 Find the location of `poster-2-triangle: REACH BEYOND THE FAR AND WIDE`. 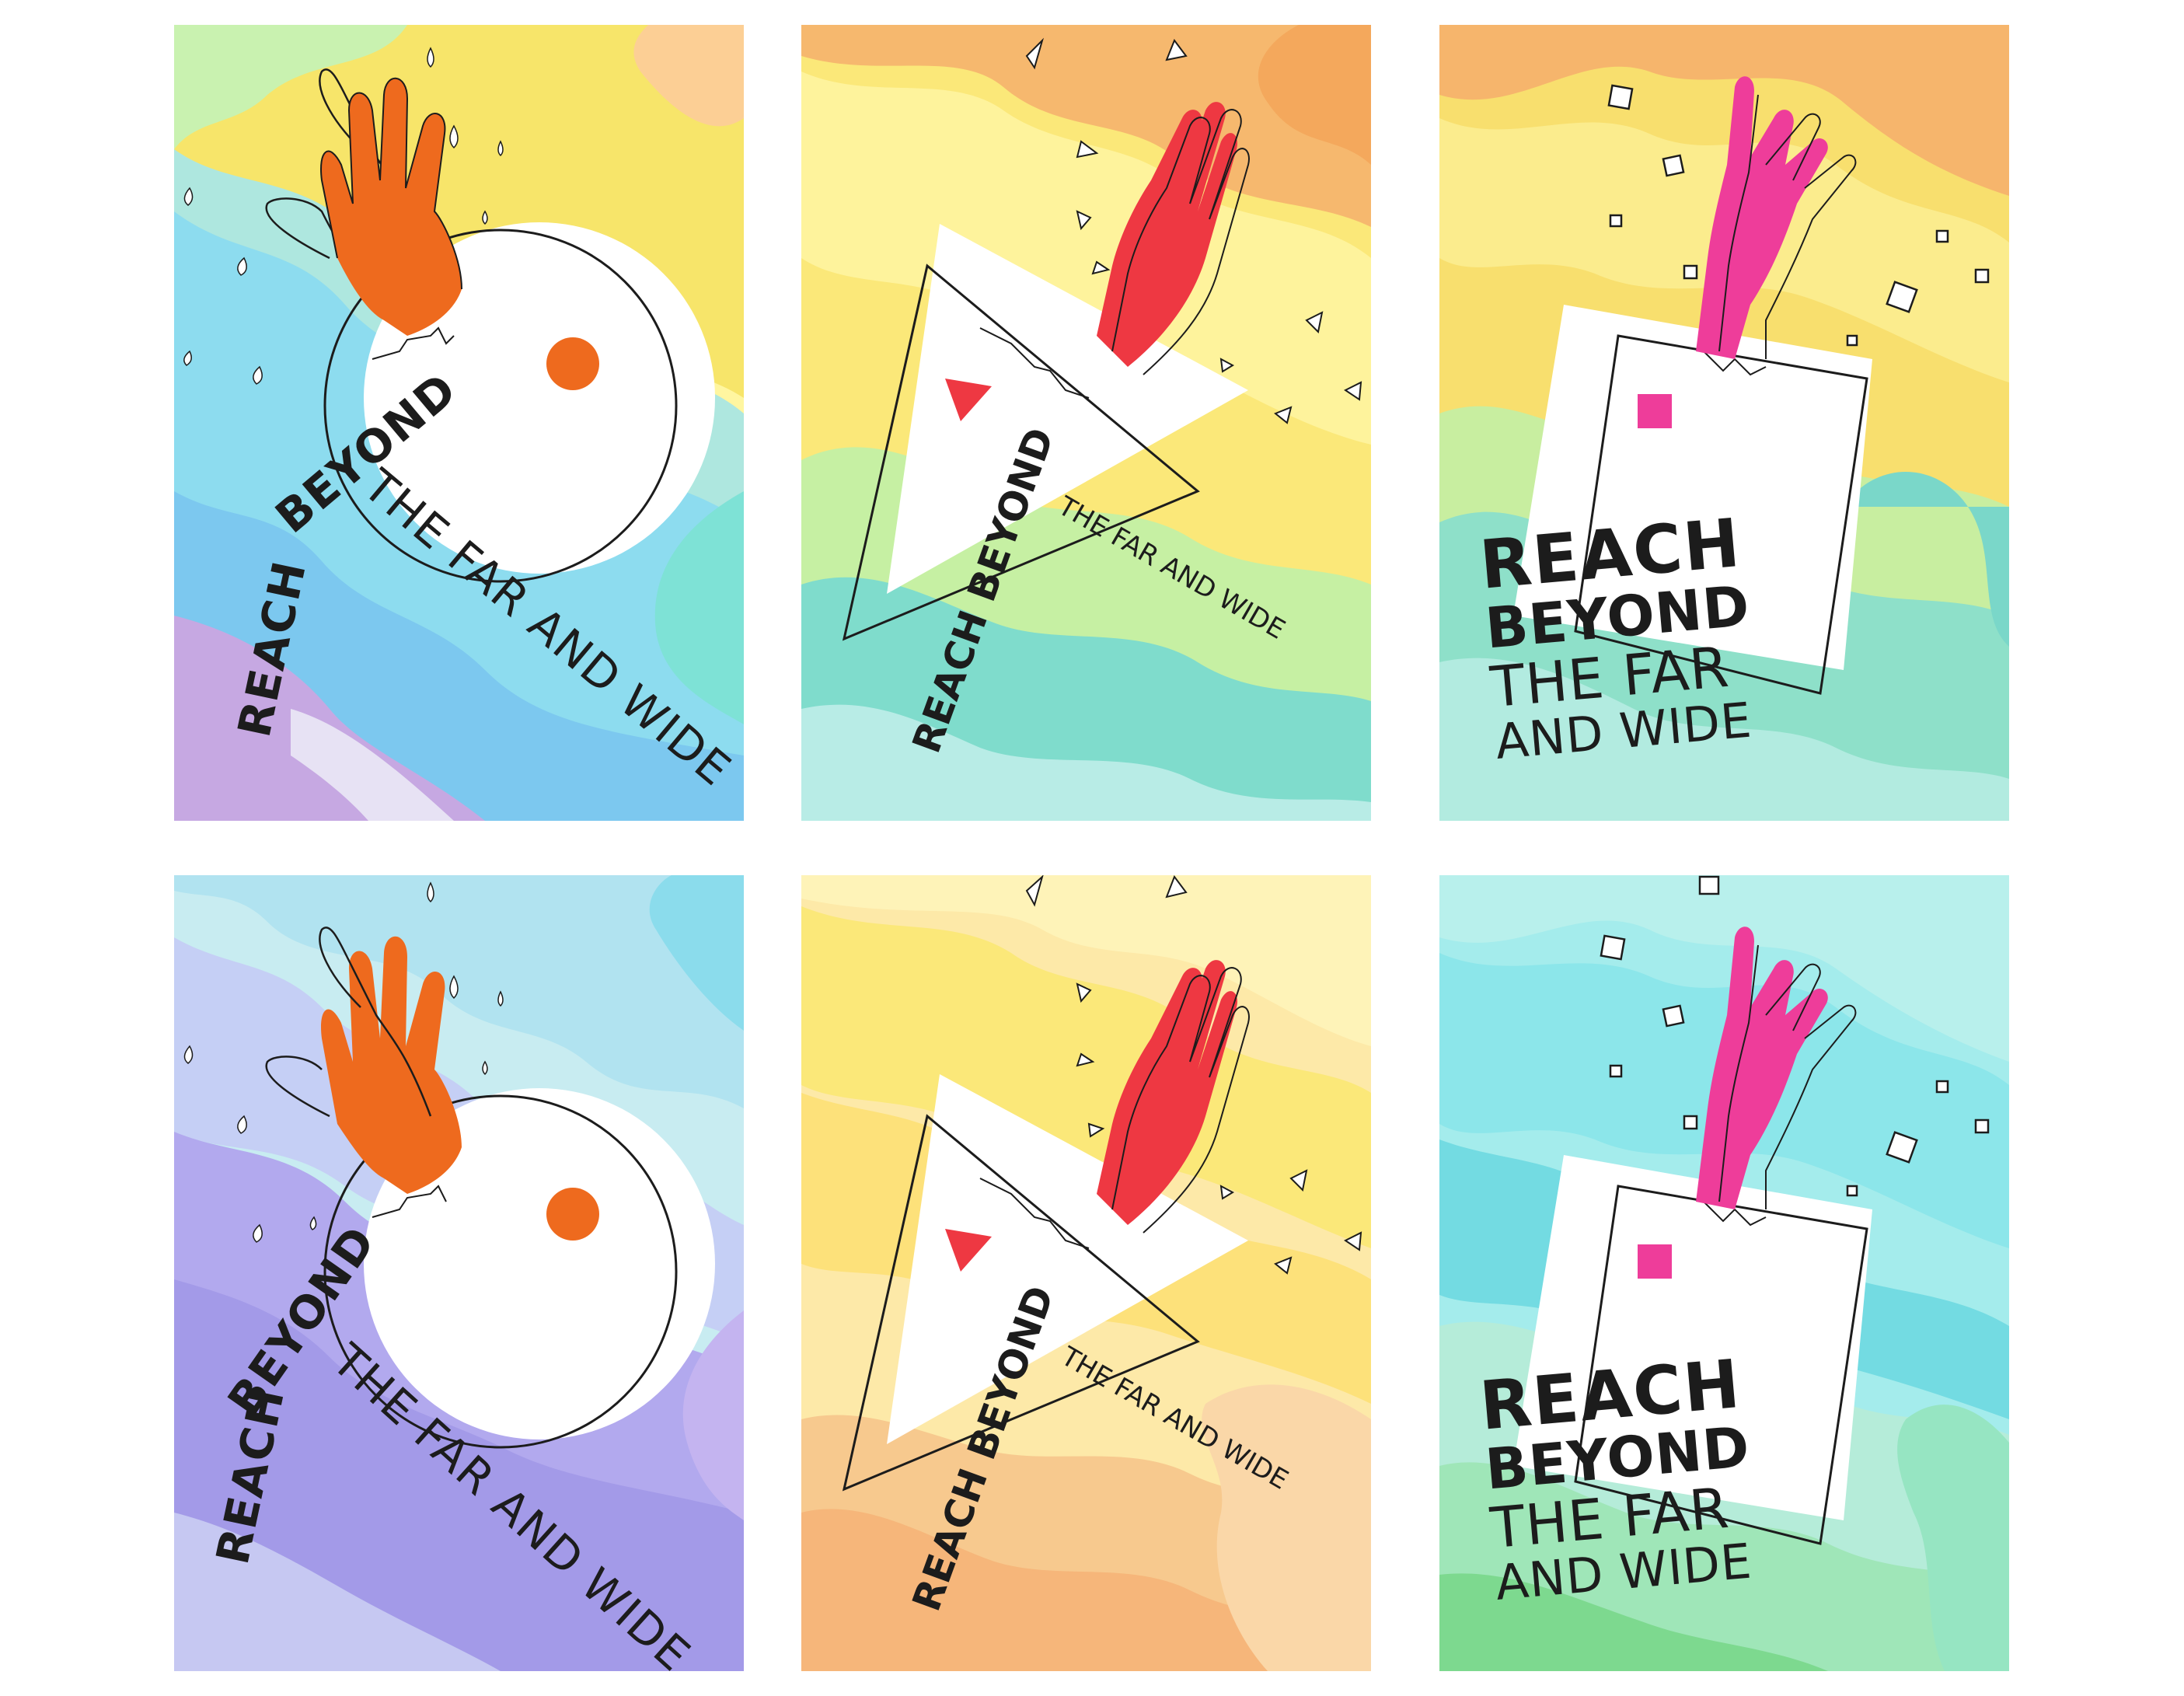

poster-2-triangle: REACH BEYOND THE FAR AND WIDE is located at coordinates (1086, 423).